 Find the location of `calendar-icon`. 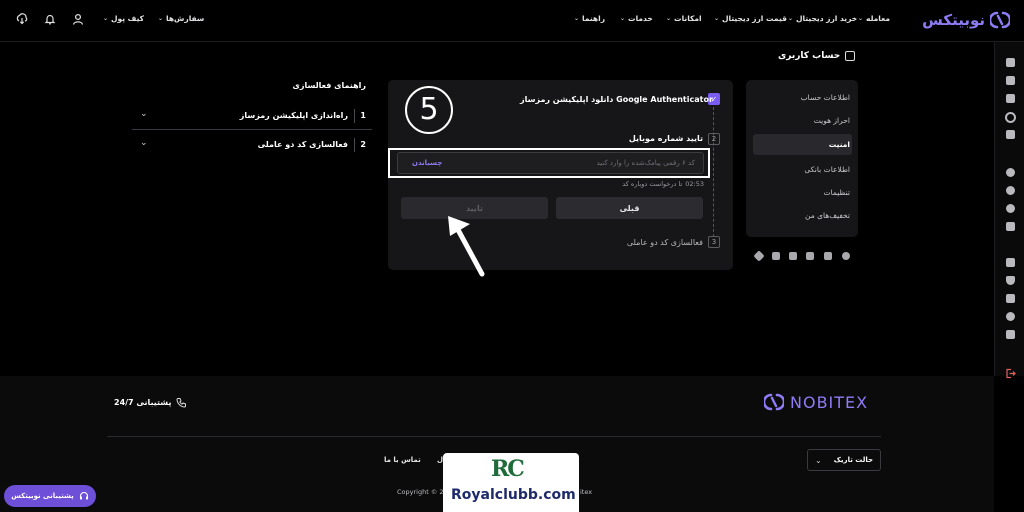

calendar-icon is located at coordinates (1010, 226).